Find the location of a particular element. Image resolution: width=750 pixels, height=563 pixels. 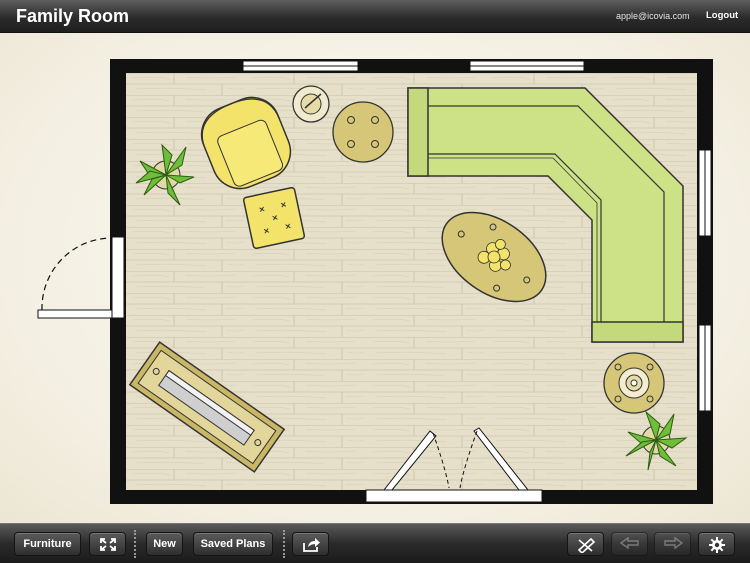

page-title: Family Room is located at coordinates (73, 16).